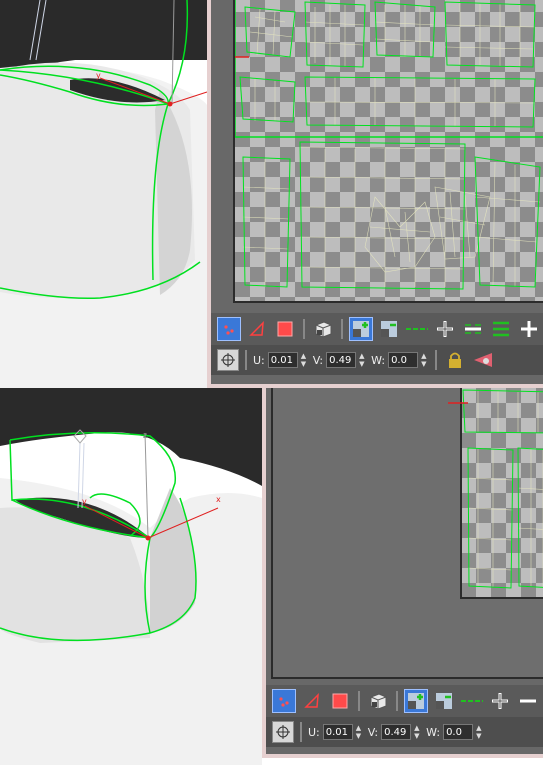  Describe the element at coordinates (501, 329) in the screenshot. I see `grow-loop-icon` at that location.